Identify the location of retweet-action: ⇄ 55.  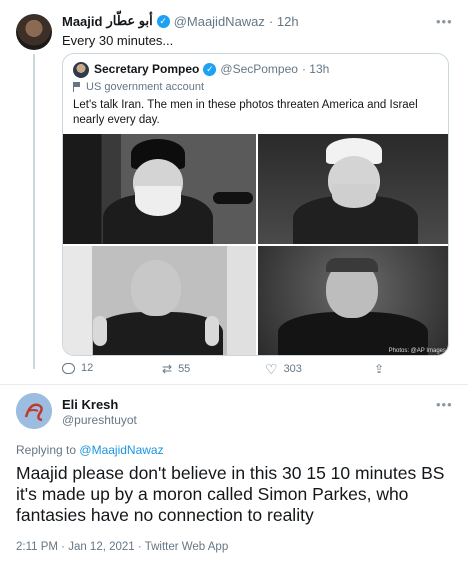
(176, 369).